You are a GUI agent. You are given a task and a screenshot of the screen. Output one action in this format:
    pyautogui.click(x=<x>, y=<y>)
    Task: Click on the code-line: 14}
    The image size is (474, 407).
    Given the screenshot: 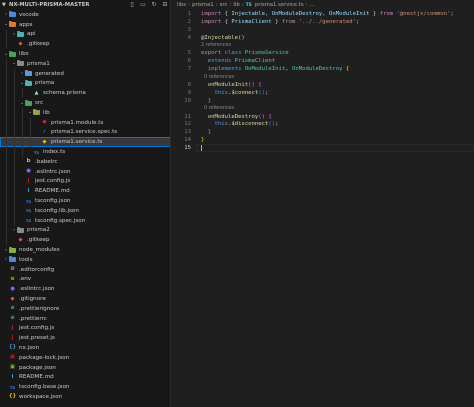 What is the action you would take?
    pyautogui.click(x=323, y=140)
    